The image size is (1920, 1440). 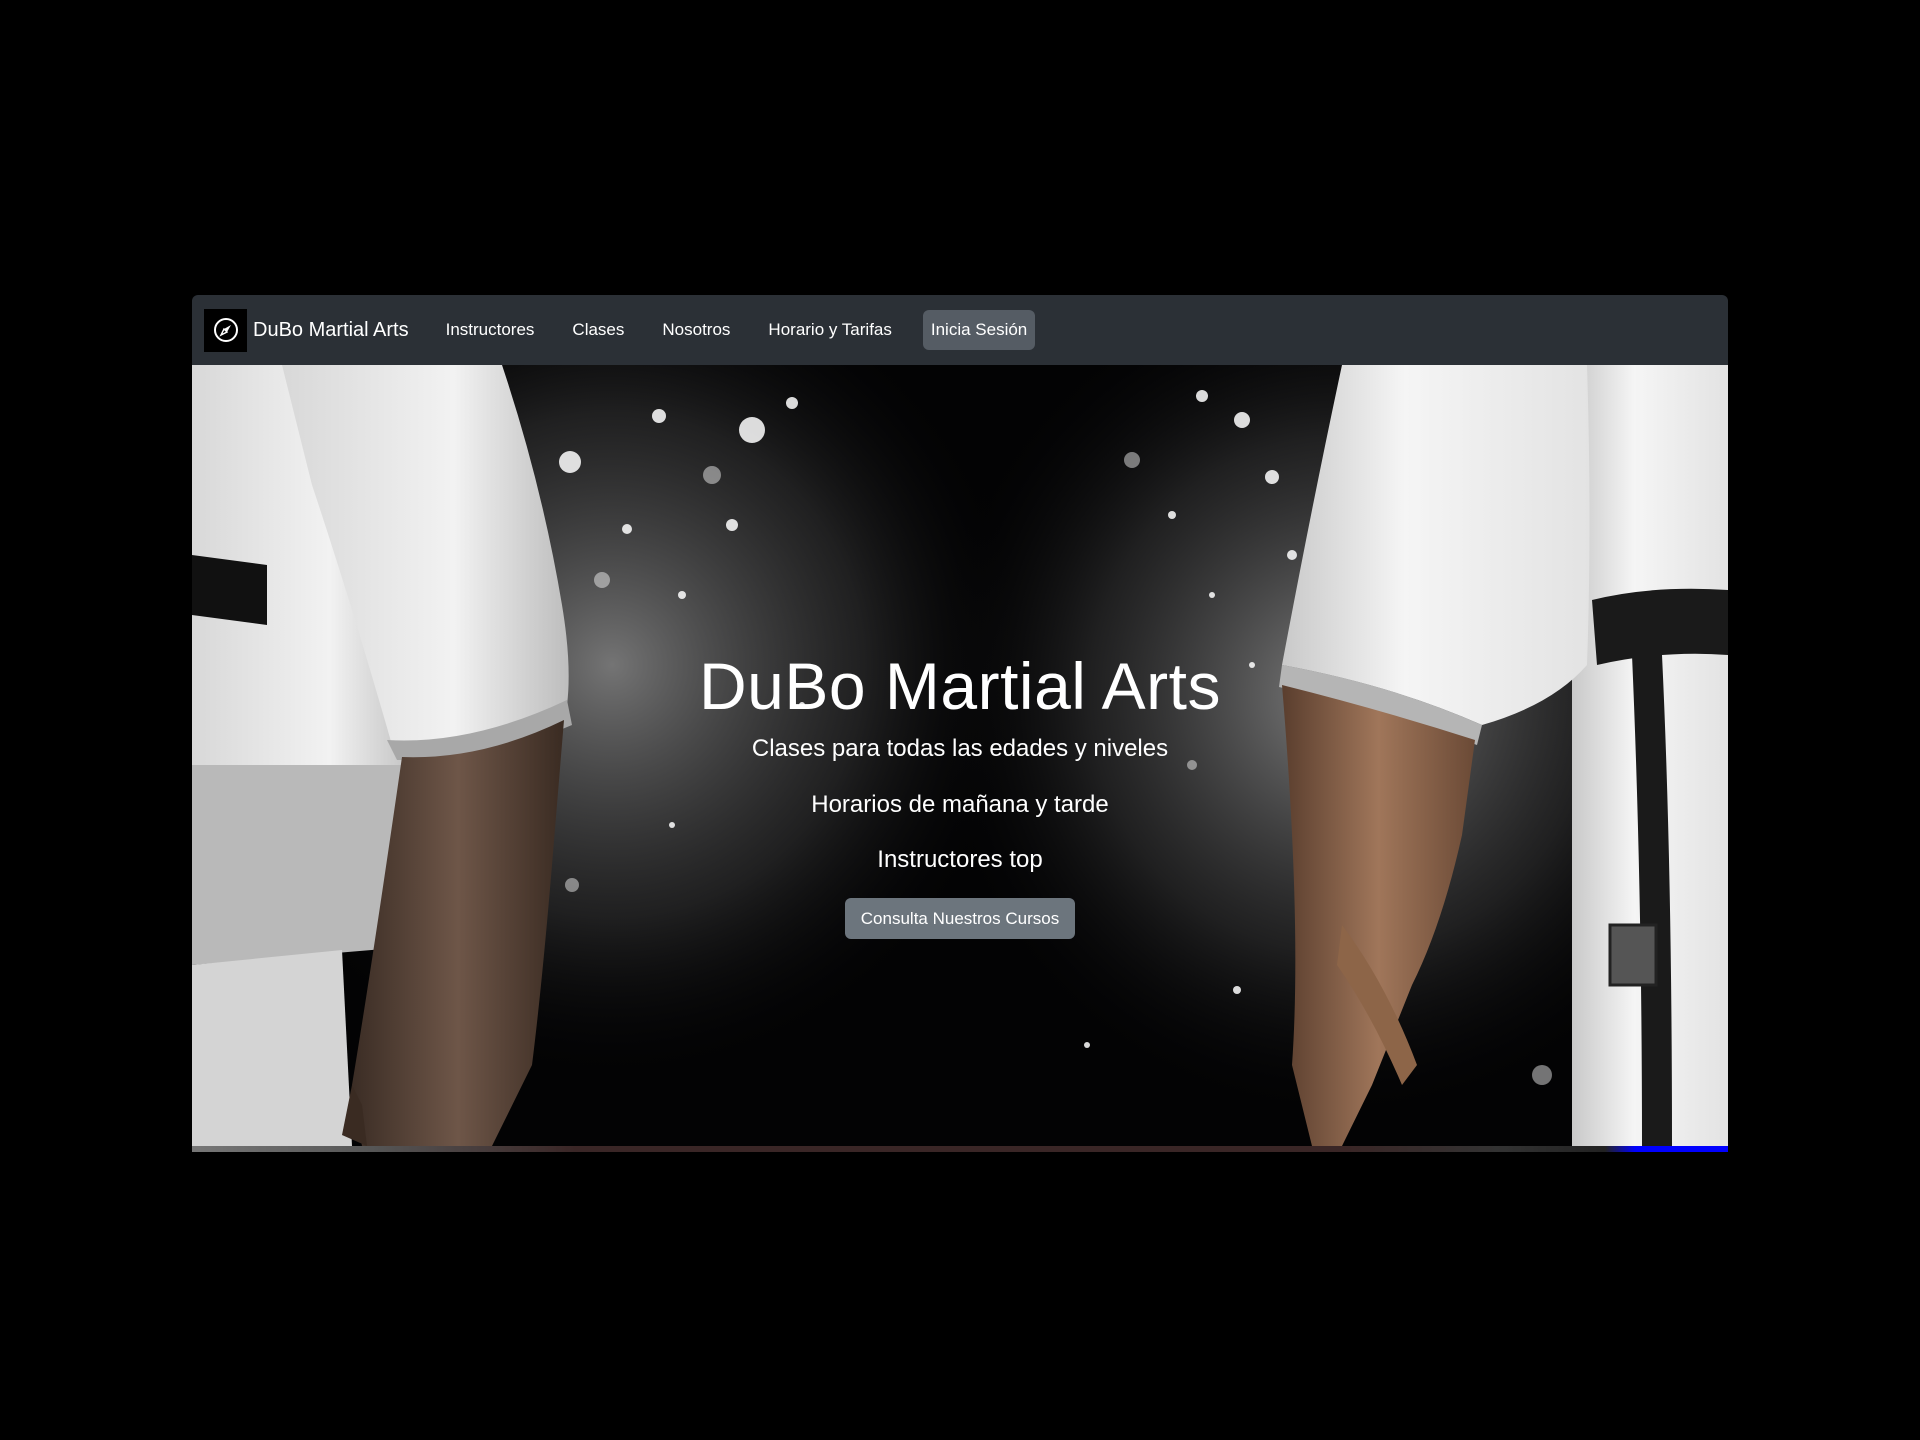 What do you see at coordinates (960, 918) in the screenshot?
I see `courses-button: Consulta Nuestros Cursos` at bounding box center [960, 918].